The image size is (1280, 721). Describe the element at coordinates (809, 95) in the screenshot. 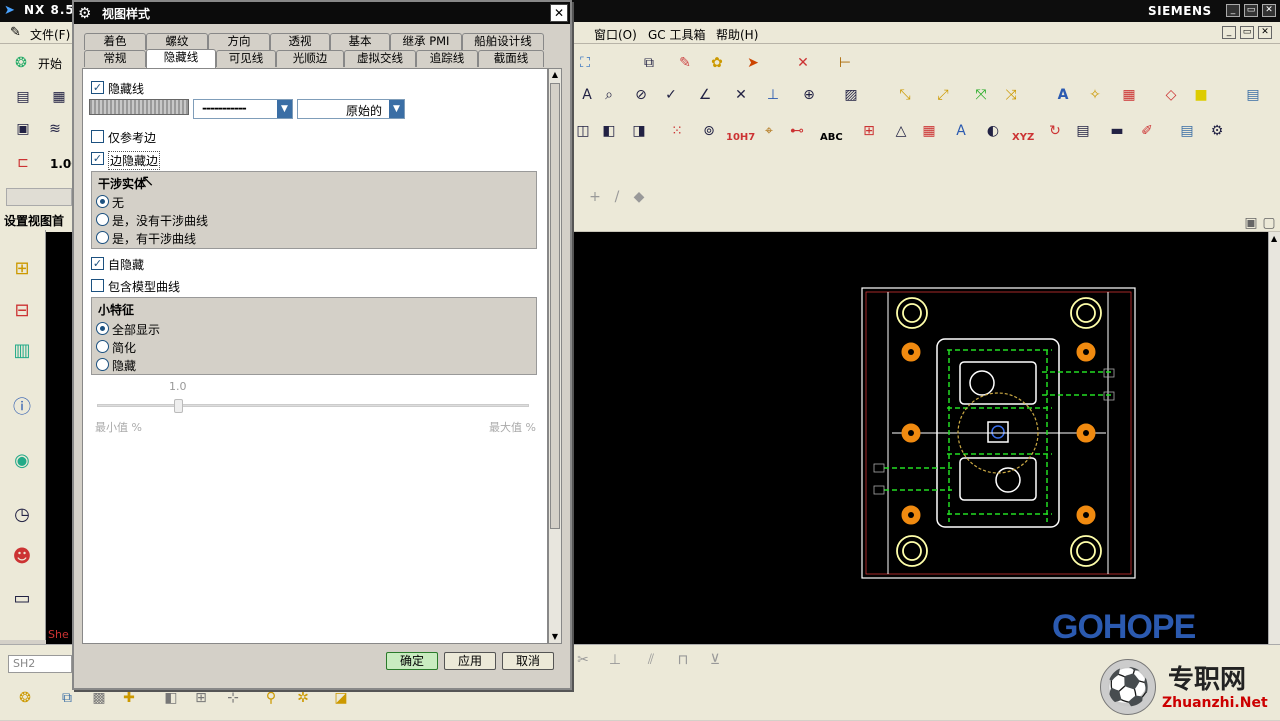

I see `center-icon: ⊕` at that location.